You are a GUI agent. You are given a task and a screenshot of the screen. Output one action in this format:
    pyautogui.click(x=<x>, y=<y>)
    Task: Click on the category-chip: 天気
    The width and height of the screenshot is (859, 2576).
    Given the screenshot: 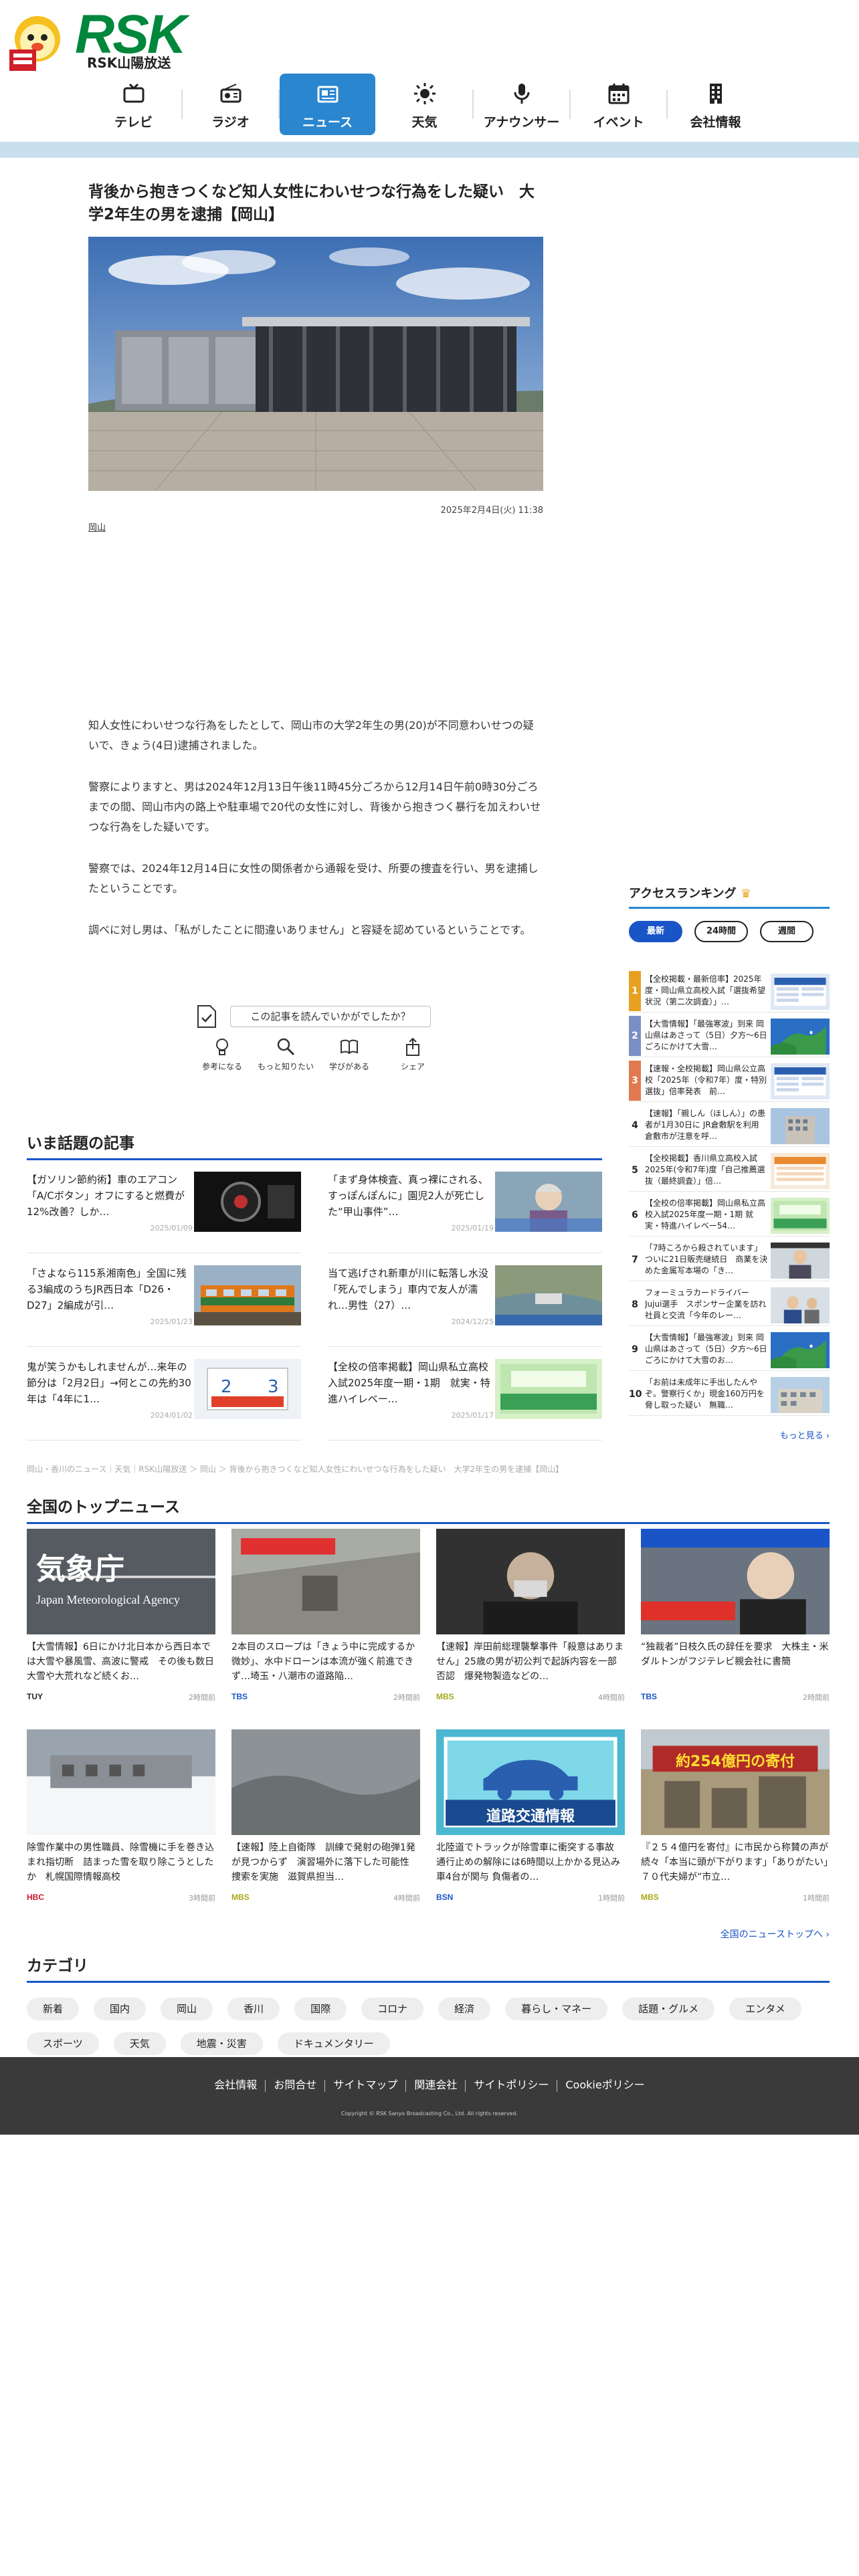 What is the action you would take?
    pyautogui.click(x=139, y=2043)
    